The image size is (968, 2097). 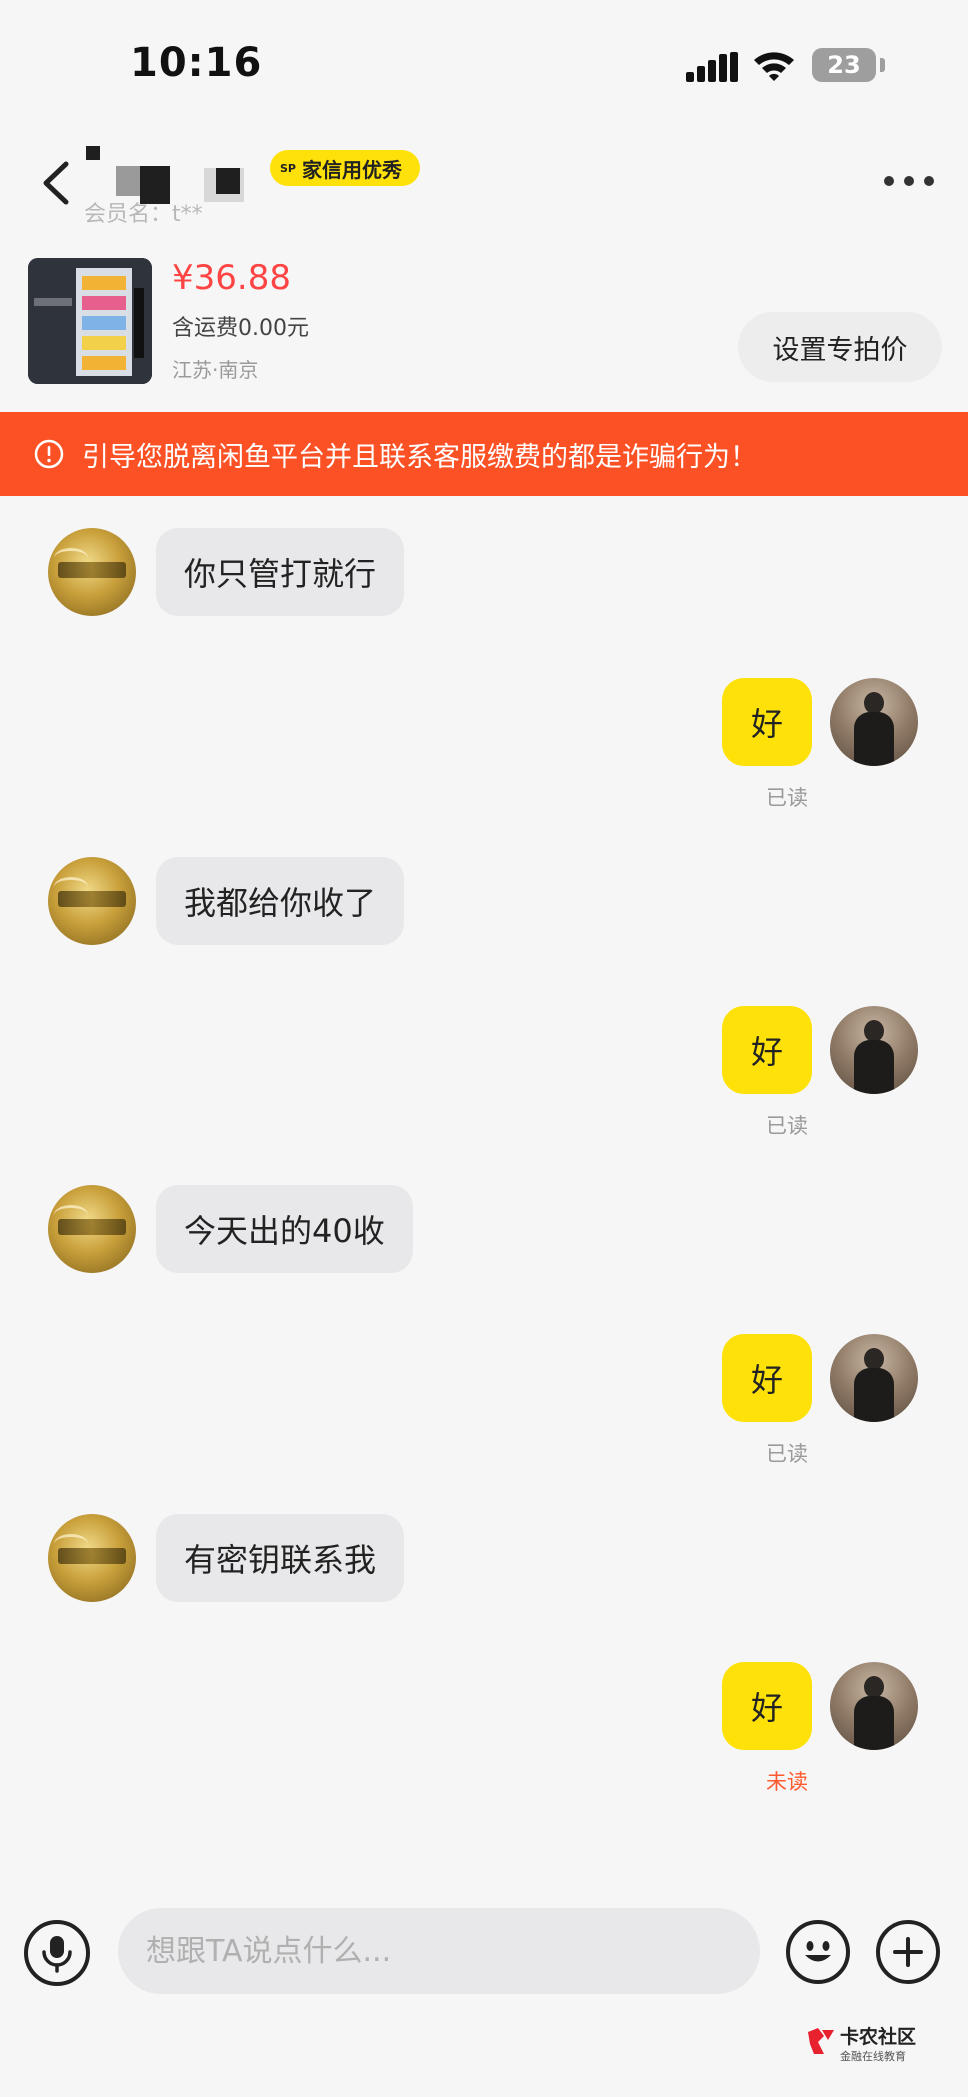 I want to click on more-options-button, so click(x=909, y=181).